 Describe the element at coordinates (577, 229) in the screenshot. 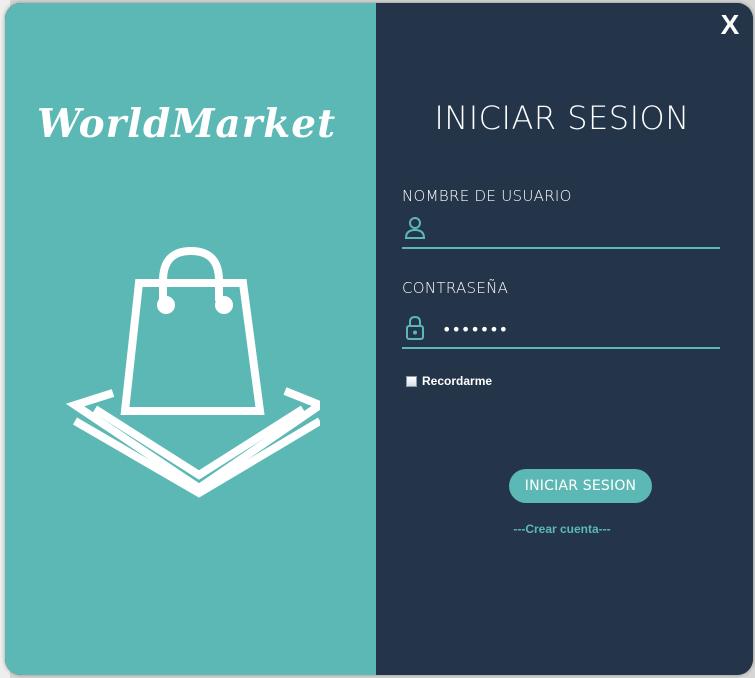

I see `username-input` at that location.